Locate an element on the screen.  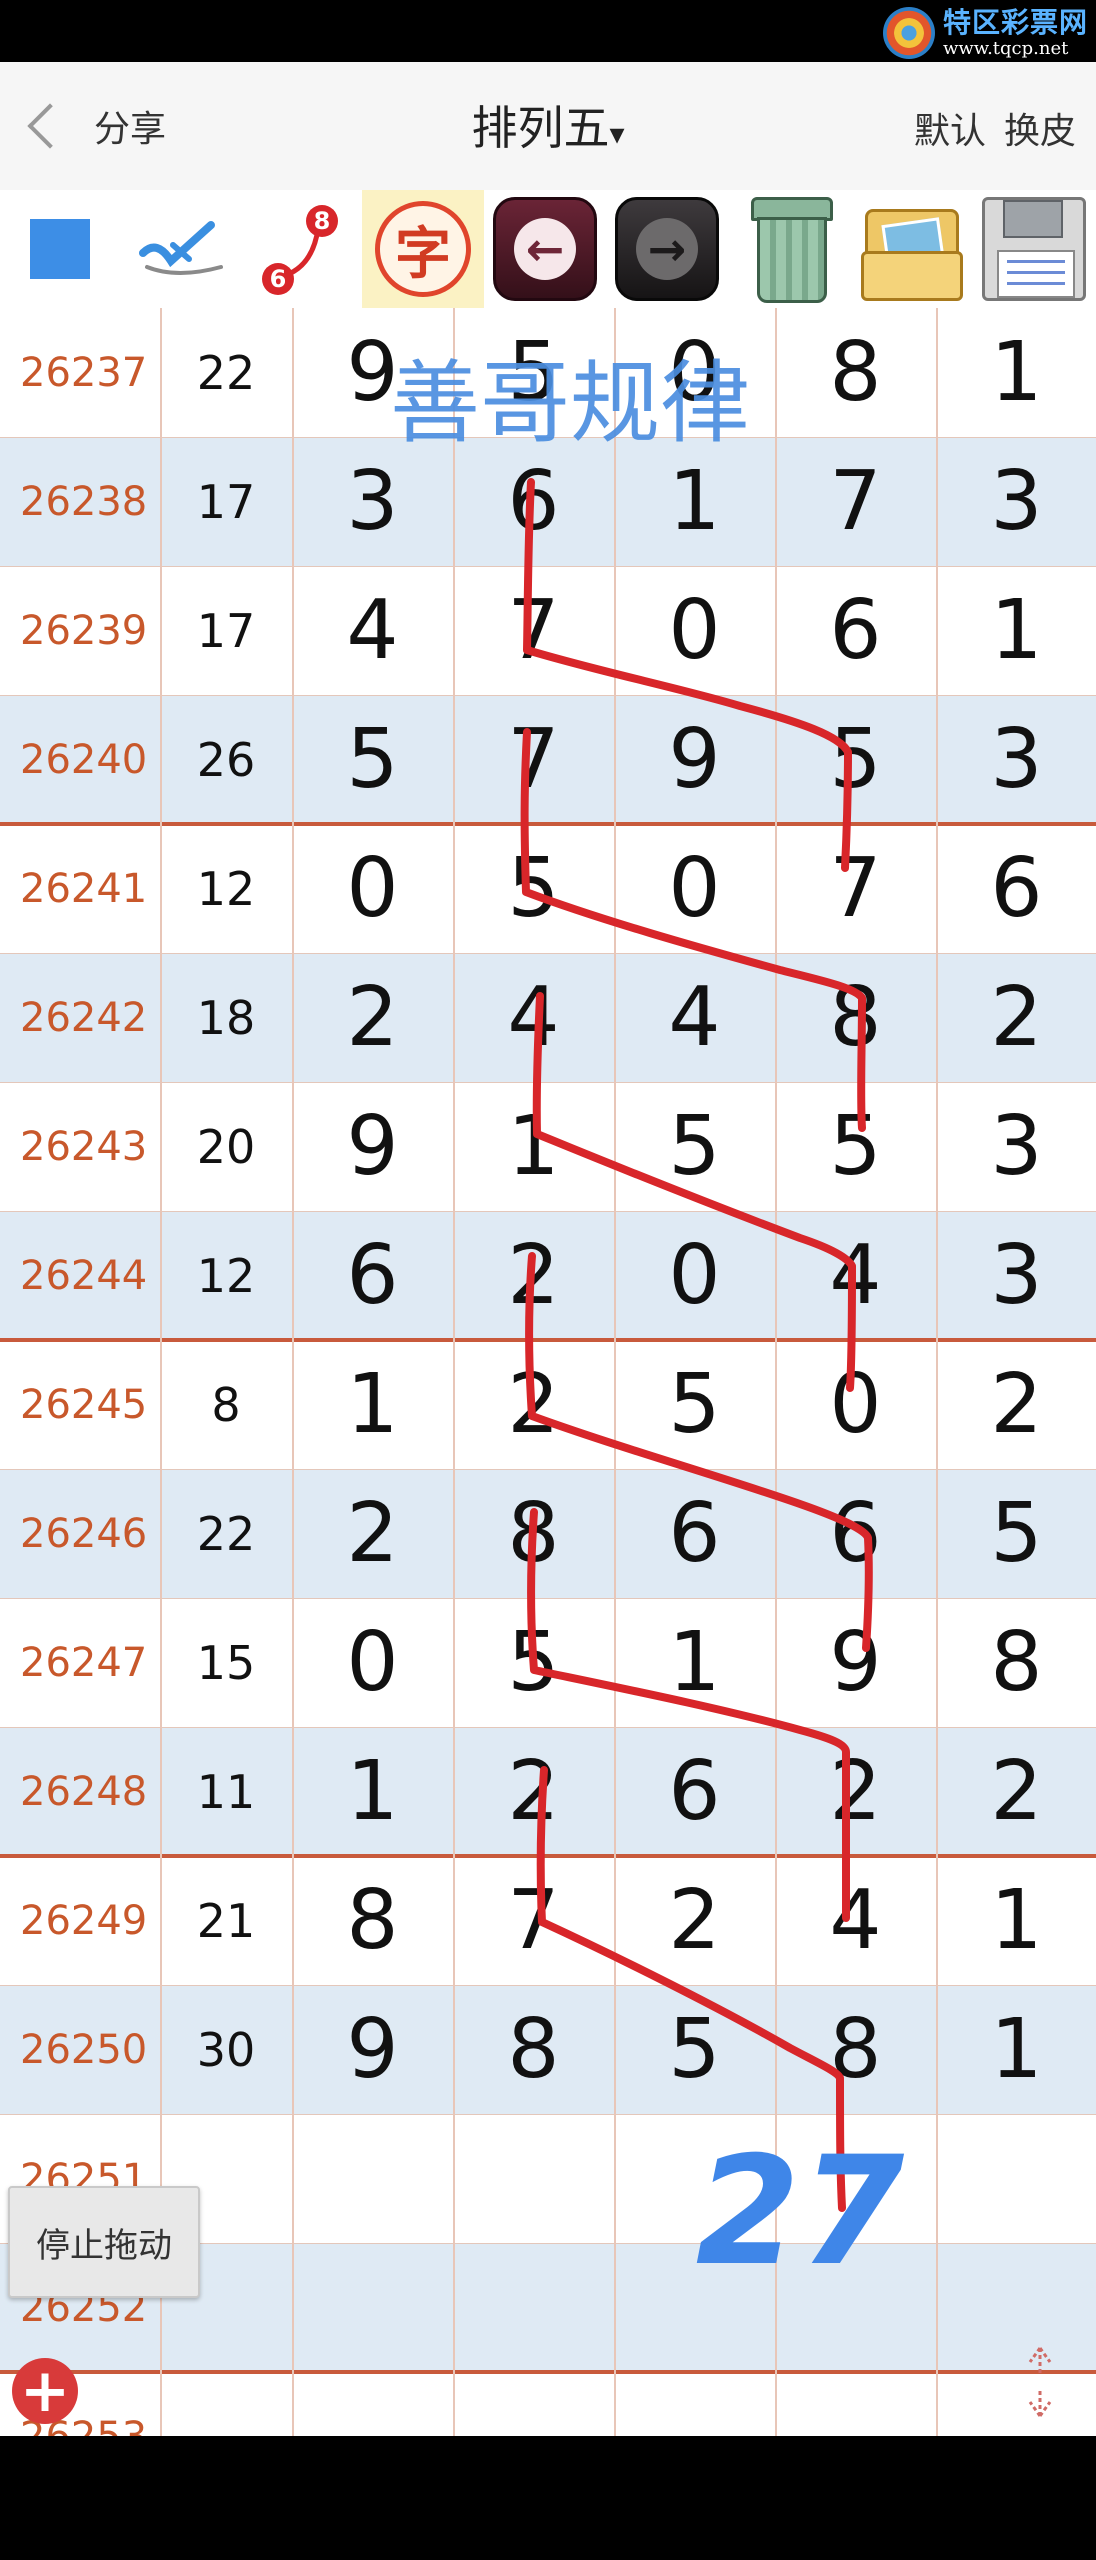
color-tool is located at coordinates (60, 249).